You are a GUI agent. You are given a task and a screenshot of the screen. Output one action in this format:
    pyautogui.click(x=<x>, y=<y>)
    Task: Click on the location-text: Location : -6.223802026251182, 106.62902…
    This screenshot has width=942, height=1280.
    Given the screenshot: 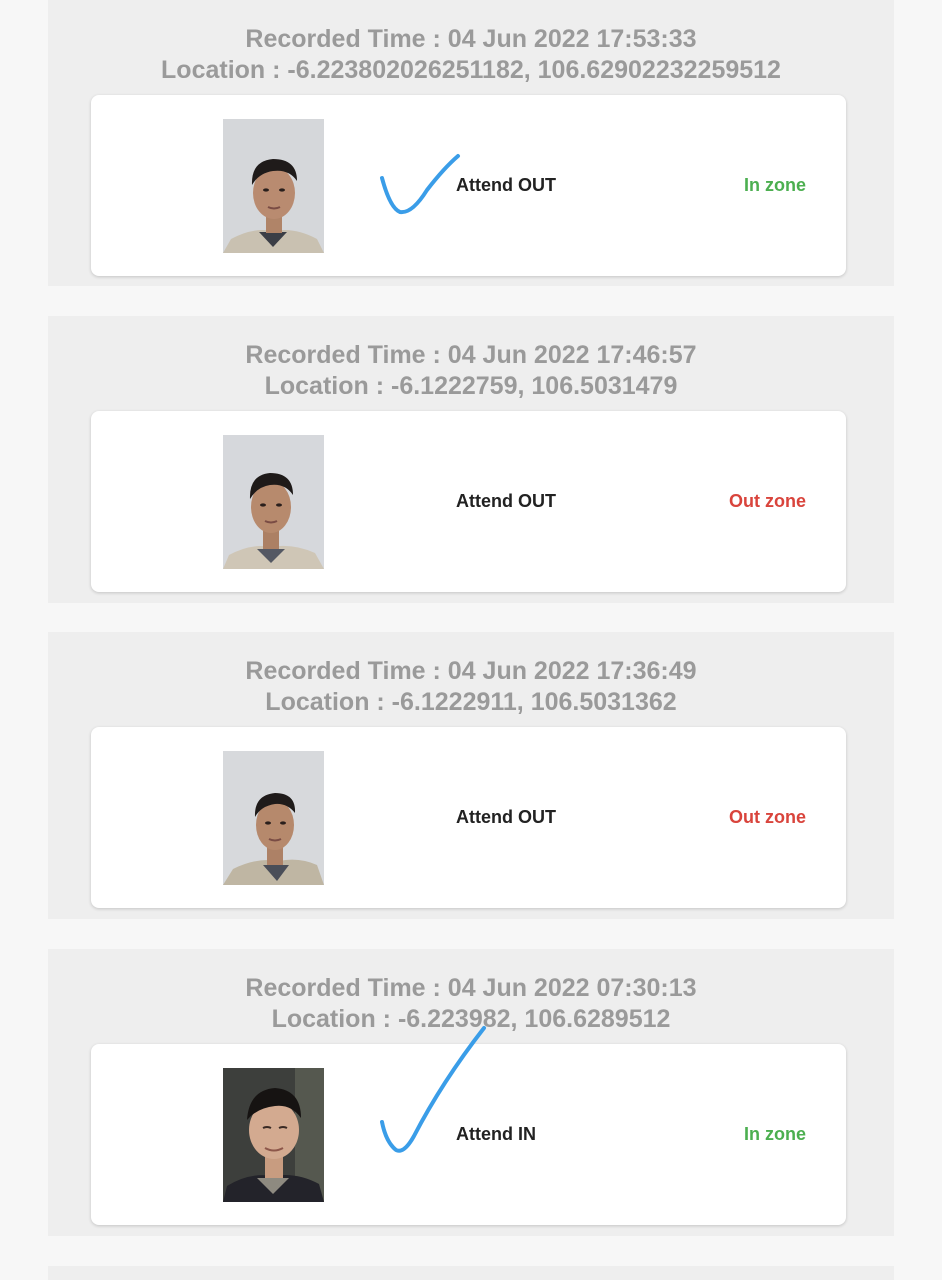 What is the action you would take?
    pyautogui.click(x=471, y=70)
    